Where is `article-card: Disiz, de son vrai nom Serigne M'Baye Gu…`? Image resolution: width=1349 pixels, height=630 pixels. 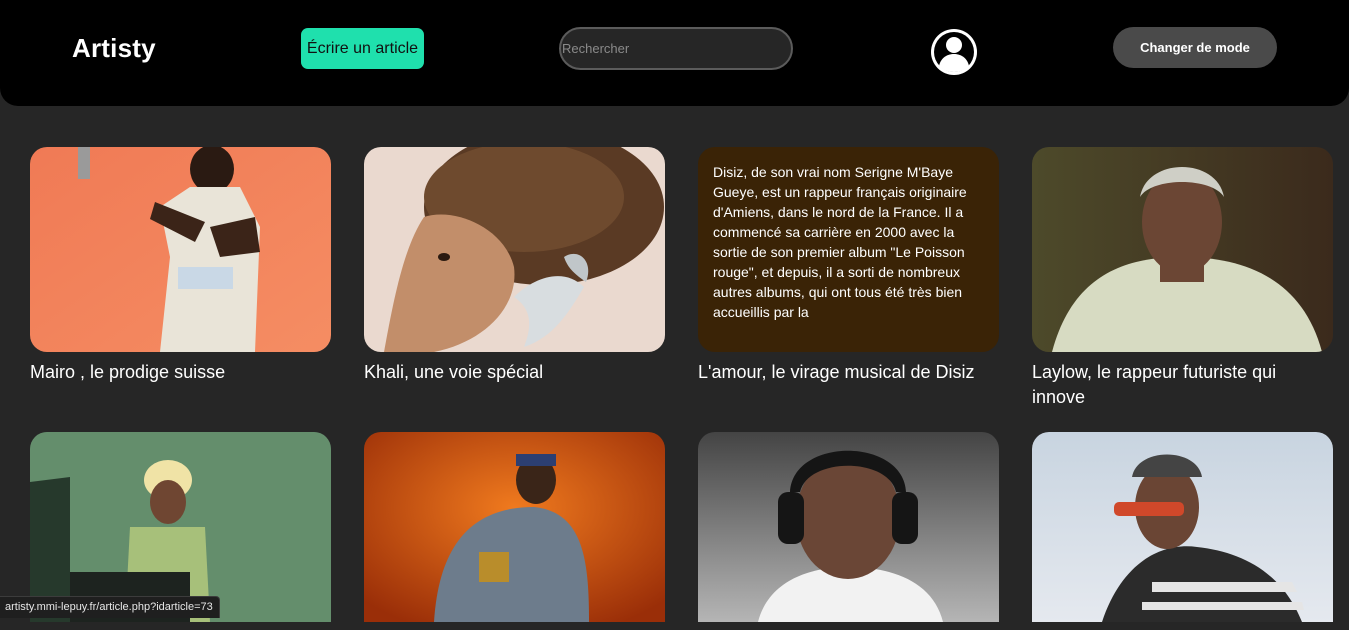
article-card: Disiz, de son vrai nom Serigne M'Baye Gu… is located at coordinates (848, 266).